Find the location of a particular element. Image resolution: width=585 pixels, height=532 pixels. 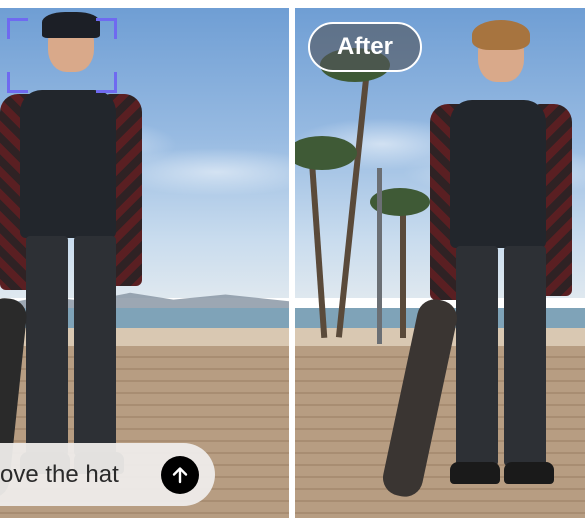

shoe-right is located at coordinates (529, 473).